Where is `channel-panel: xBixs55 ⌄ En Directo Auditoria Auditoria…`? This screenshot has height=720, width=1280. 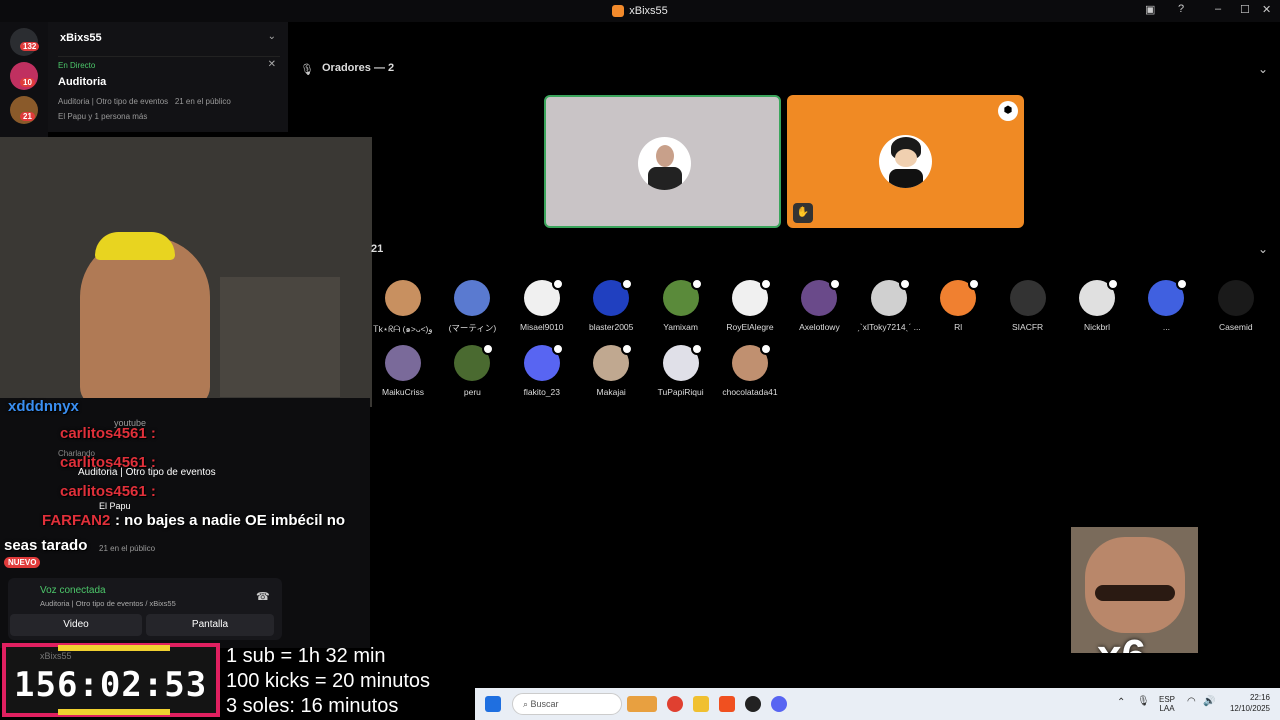 channel-panel: xBixs55 ⌄ En Directo Auditoria Auditoria… is located at coordinates (168, 77).